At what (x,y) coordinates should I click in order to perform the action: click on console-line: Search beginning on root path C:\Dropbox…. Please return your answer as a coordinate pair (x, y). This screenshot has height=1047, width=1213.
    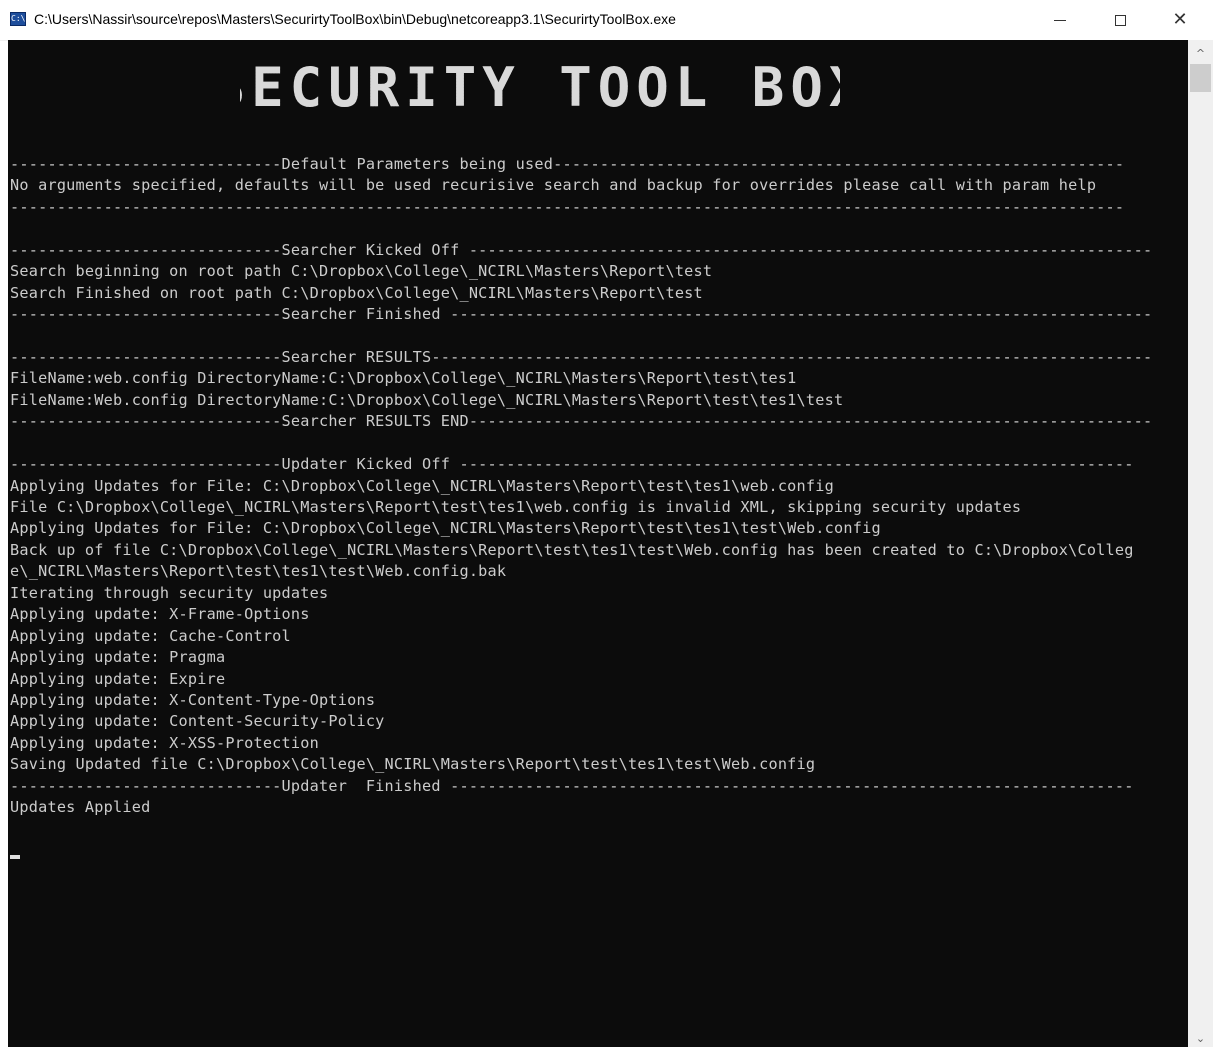
    Looking at the image, I should click on (361, 271).